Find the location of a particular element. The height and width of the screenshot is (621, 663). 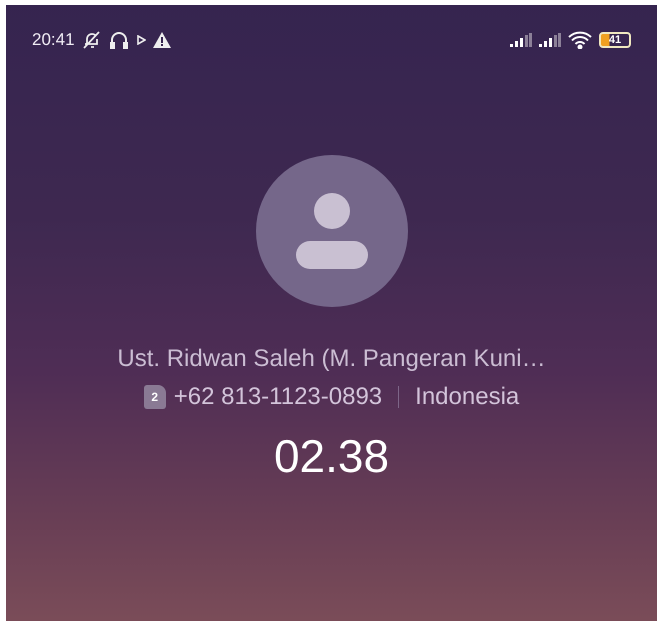

phone-number: +62 813-1123-0893 is located at coordinates (278, 397).